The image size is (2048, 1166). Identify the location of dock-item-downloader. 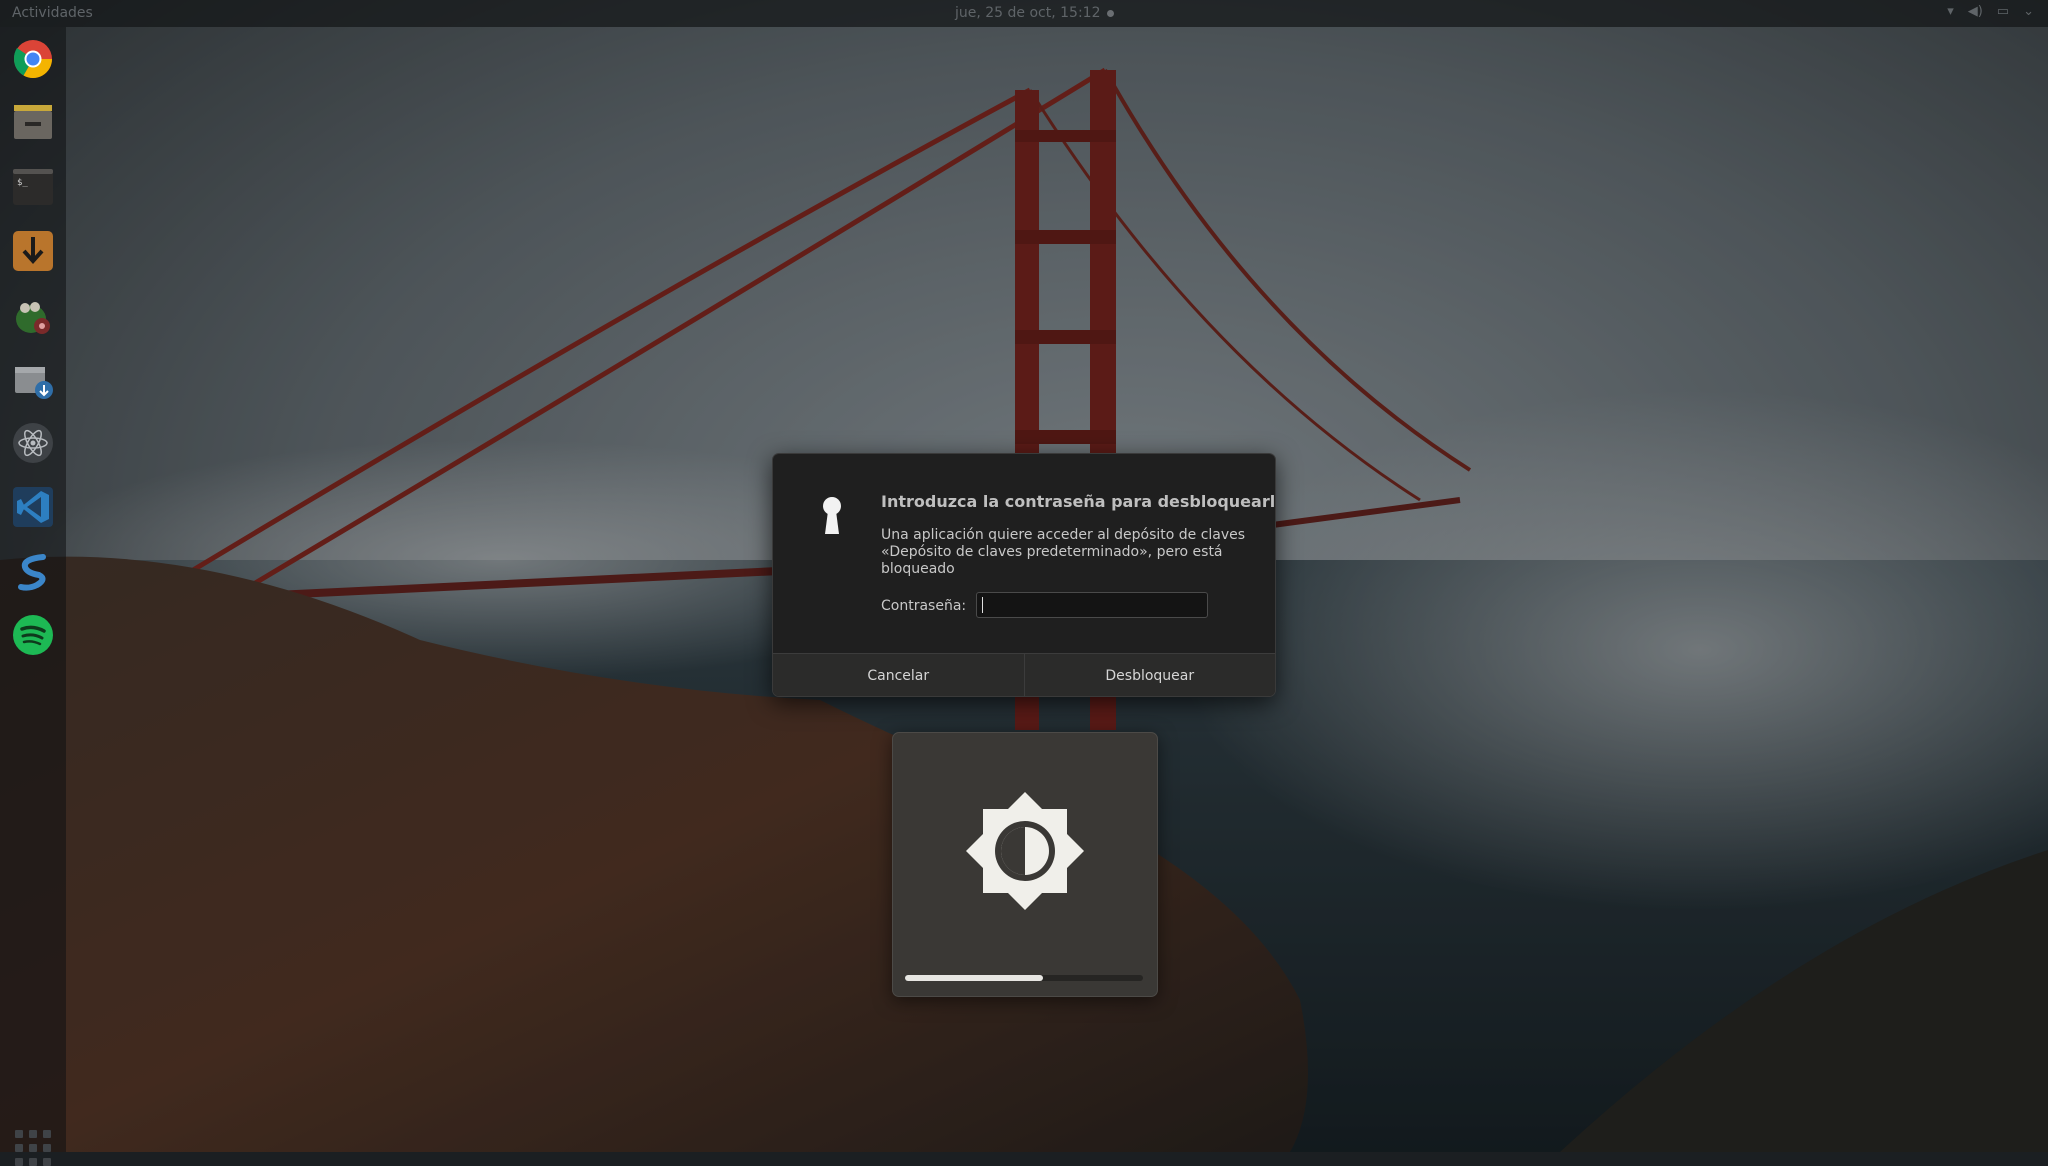
(33, 251).